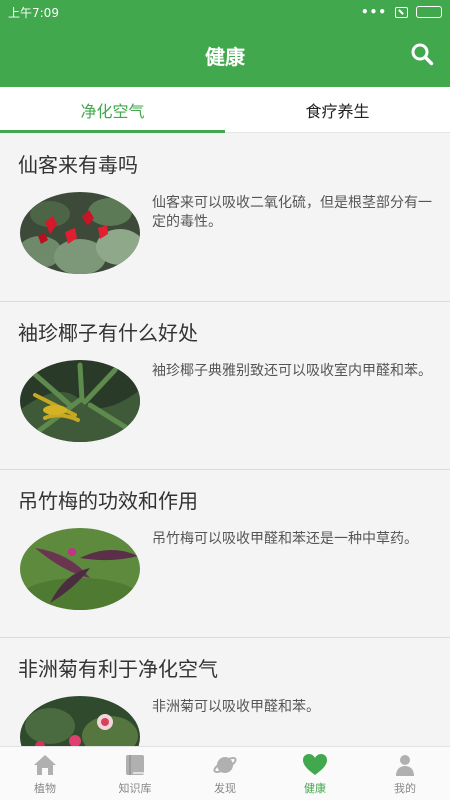 This screenshot has height=800, width=450. What do you see at coordinates (45, 764) in the screenshot?
I see `house-icon` at bounding box center [45, 764].